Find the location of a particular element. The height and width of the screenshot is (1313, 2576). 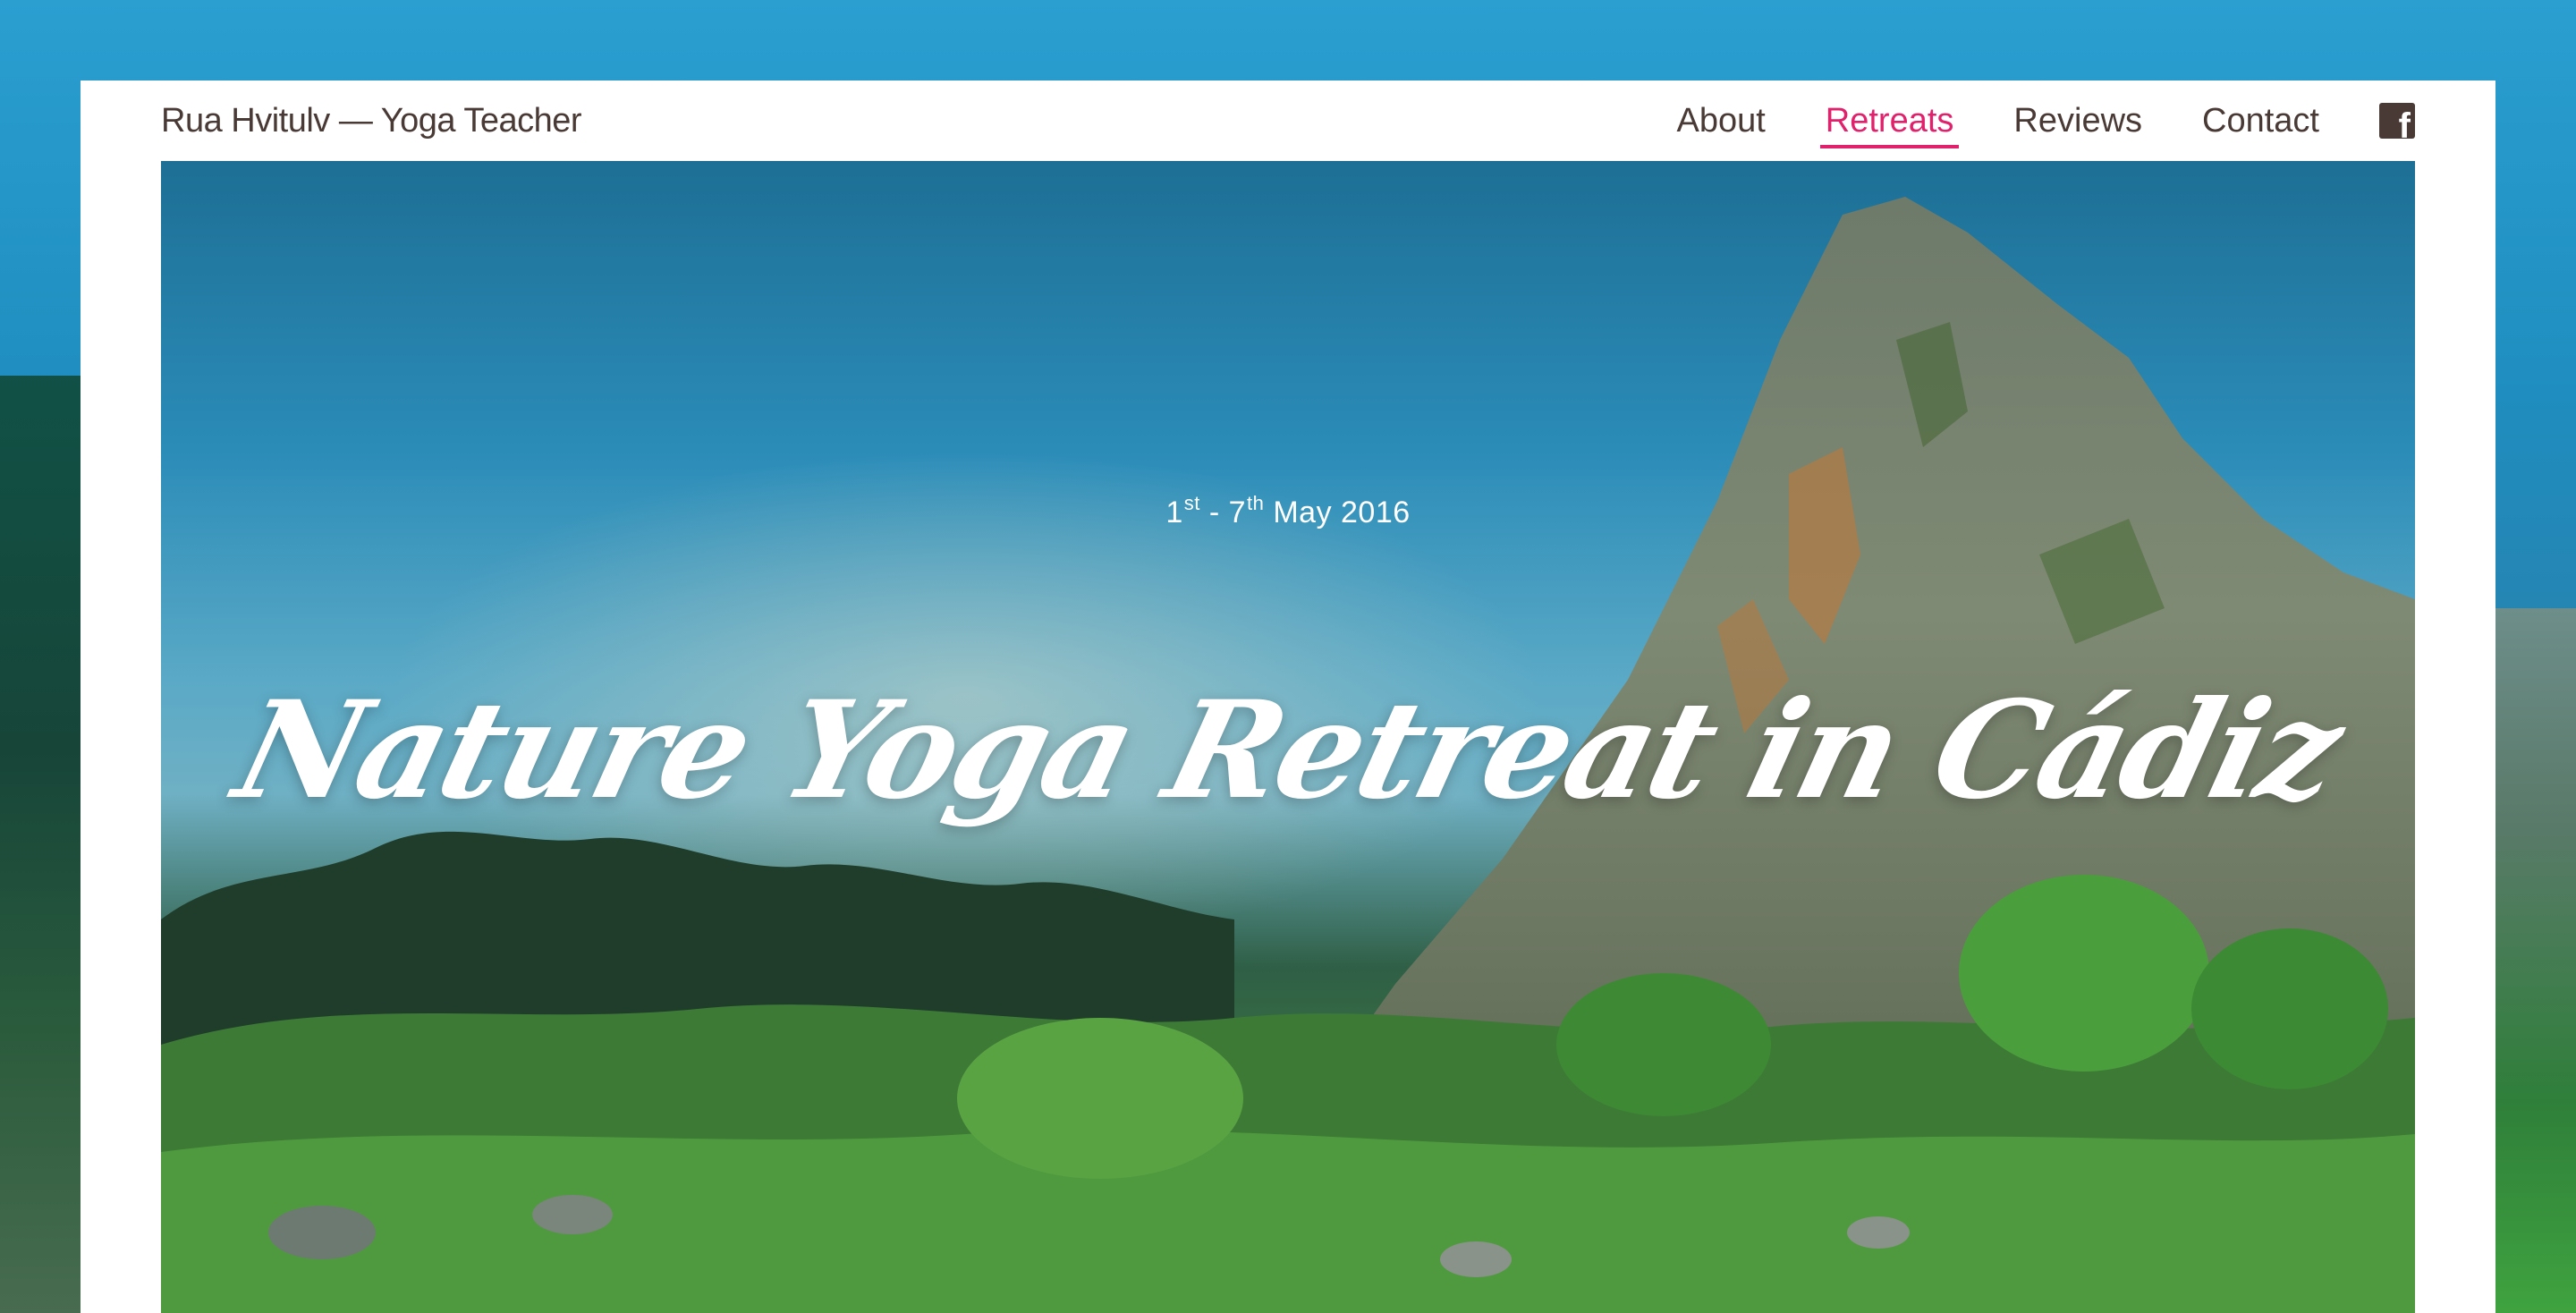

facebook-icon: f is located at coordinates (2397, 123).